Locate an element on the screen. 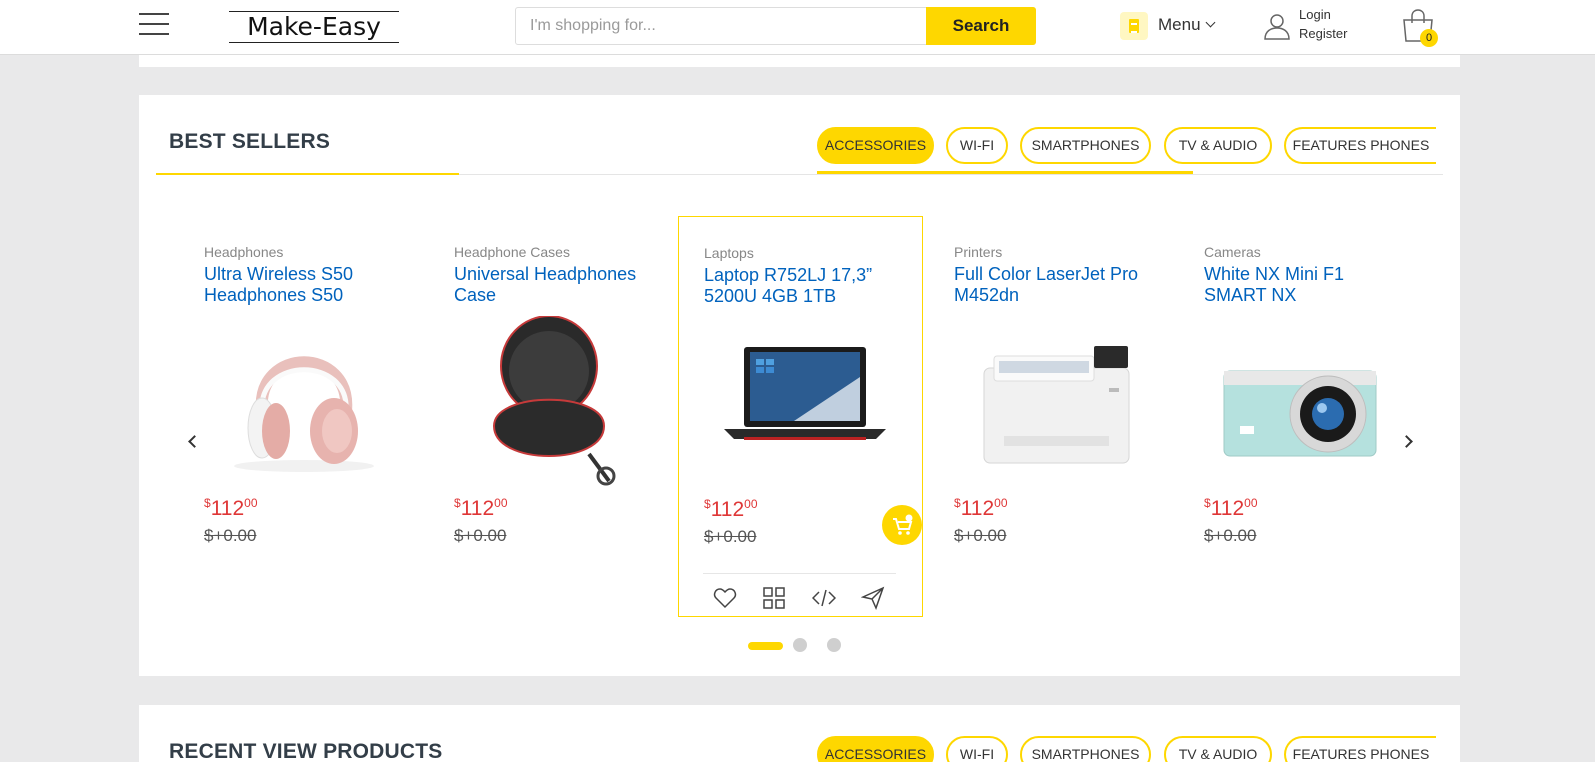  tab-features-phones: FEATURES PHONES is located at coordinates (1360, 145).